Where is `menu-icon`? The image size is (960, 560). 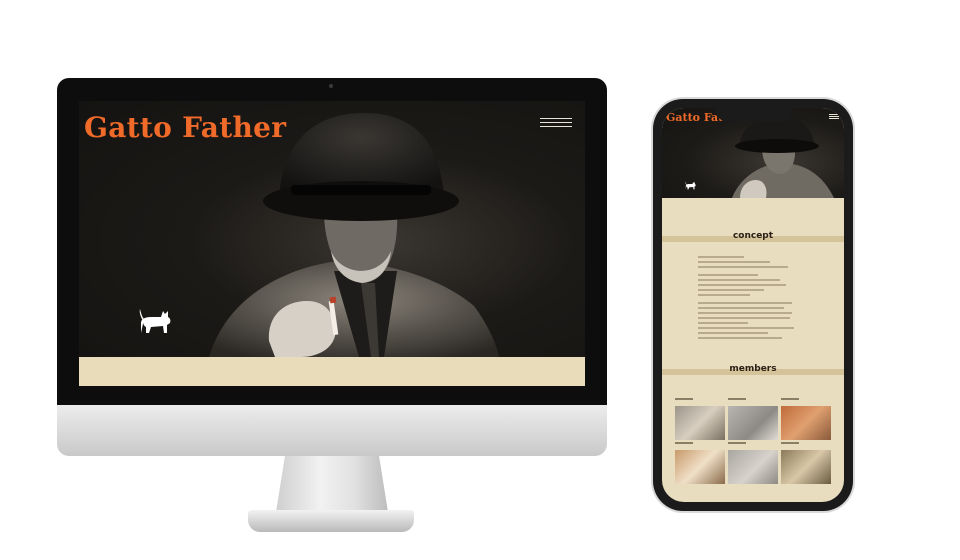
menu-icon is located at coordinates (556, 124).